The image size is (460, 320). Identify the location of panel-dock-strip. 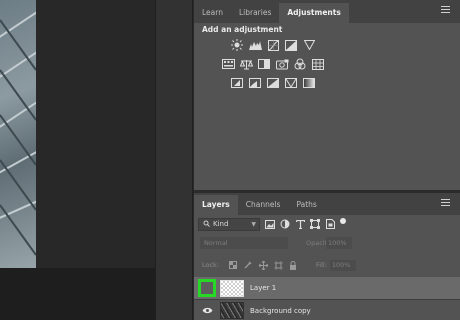
(174, 160).